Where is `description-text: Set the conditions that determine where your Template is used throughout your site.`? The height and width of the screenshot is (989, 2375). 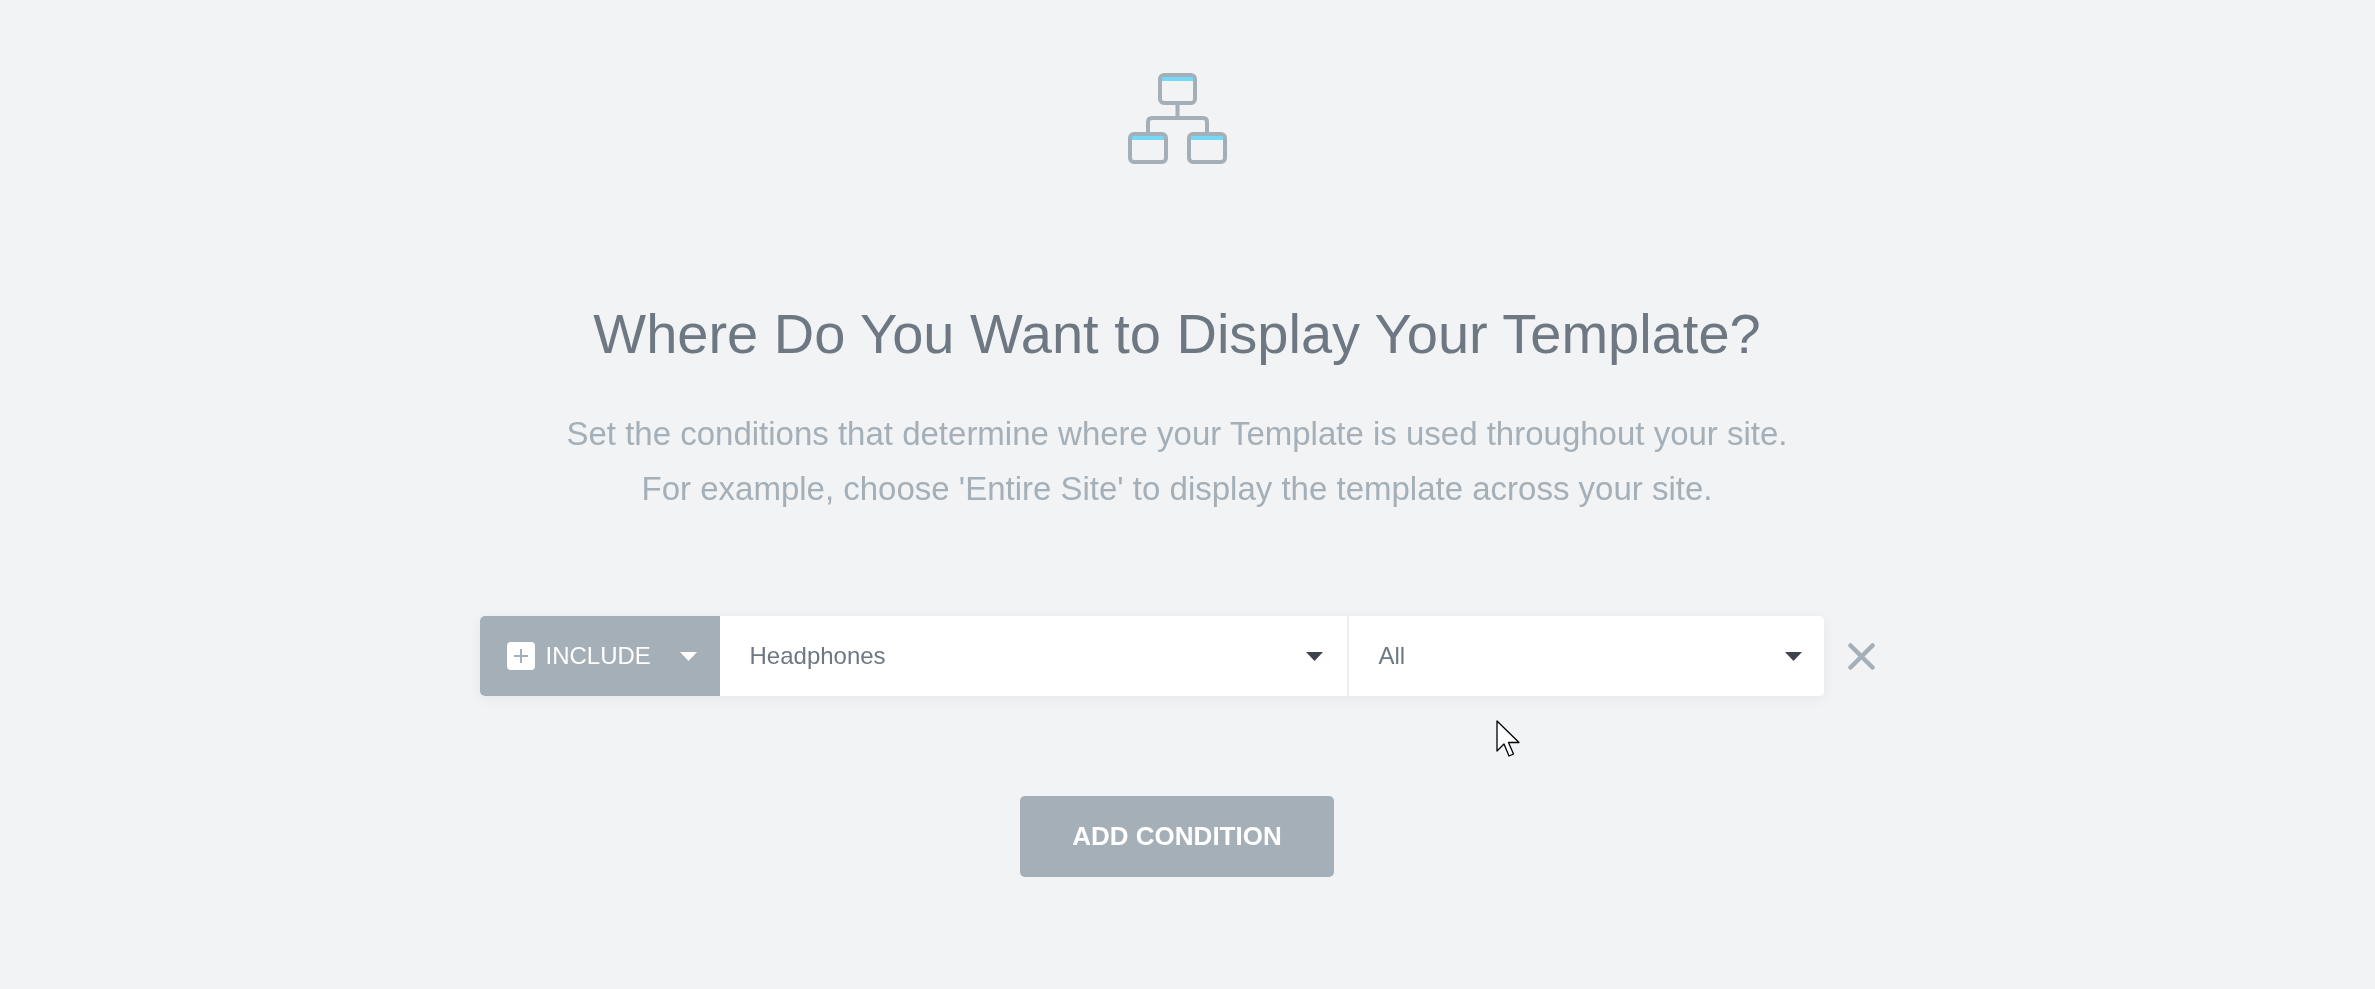 description-text: Set the conditions that determine where your Template is used throughout your site. is located at coordinates (1177, 434).